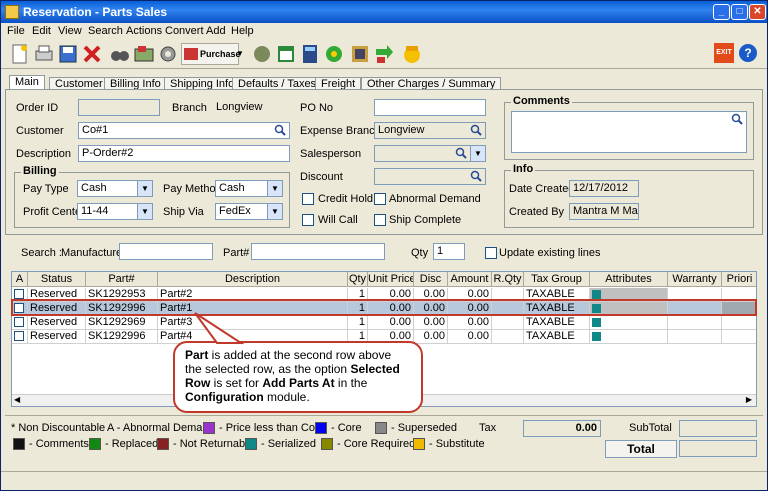 This screenshot has width=768, height=491. Describe the element at coordinates (105, 31) in the screenshot. I see `menu-search: Search` at that location.